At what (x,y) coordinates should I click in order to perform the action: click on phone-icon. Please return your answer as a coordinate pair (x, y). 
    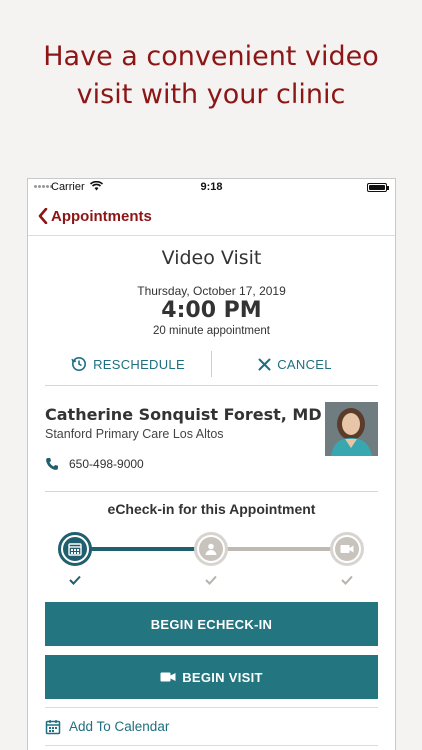
    Looking at the image, I should click on (52, 464).